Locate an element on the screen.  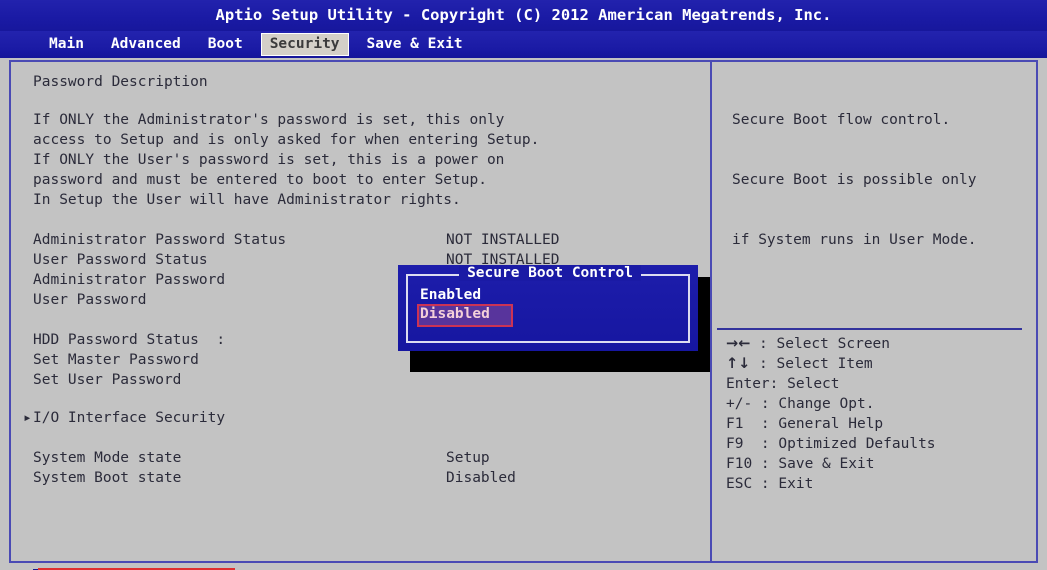
menu-item-boot: Boot is located at coordinates (225, 44).